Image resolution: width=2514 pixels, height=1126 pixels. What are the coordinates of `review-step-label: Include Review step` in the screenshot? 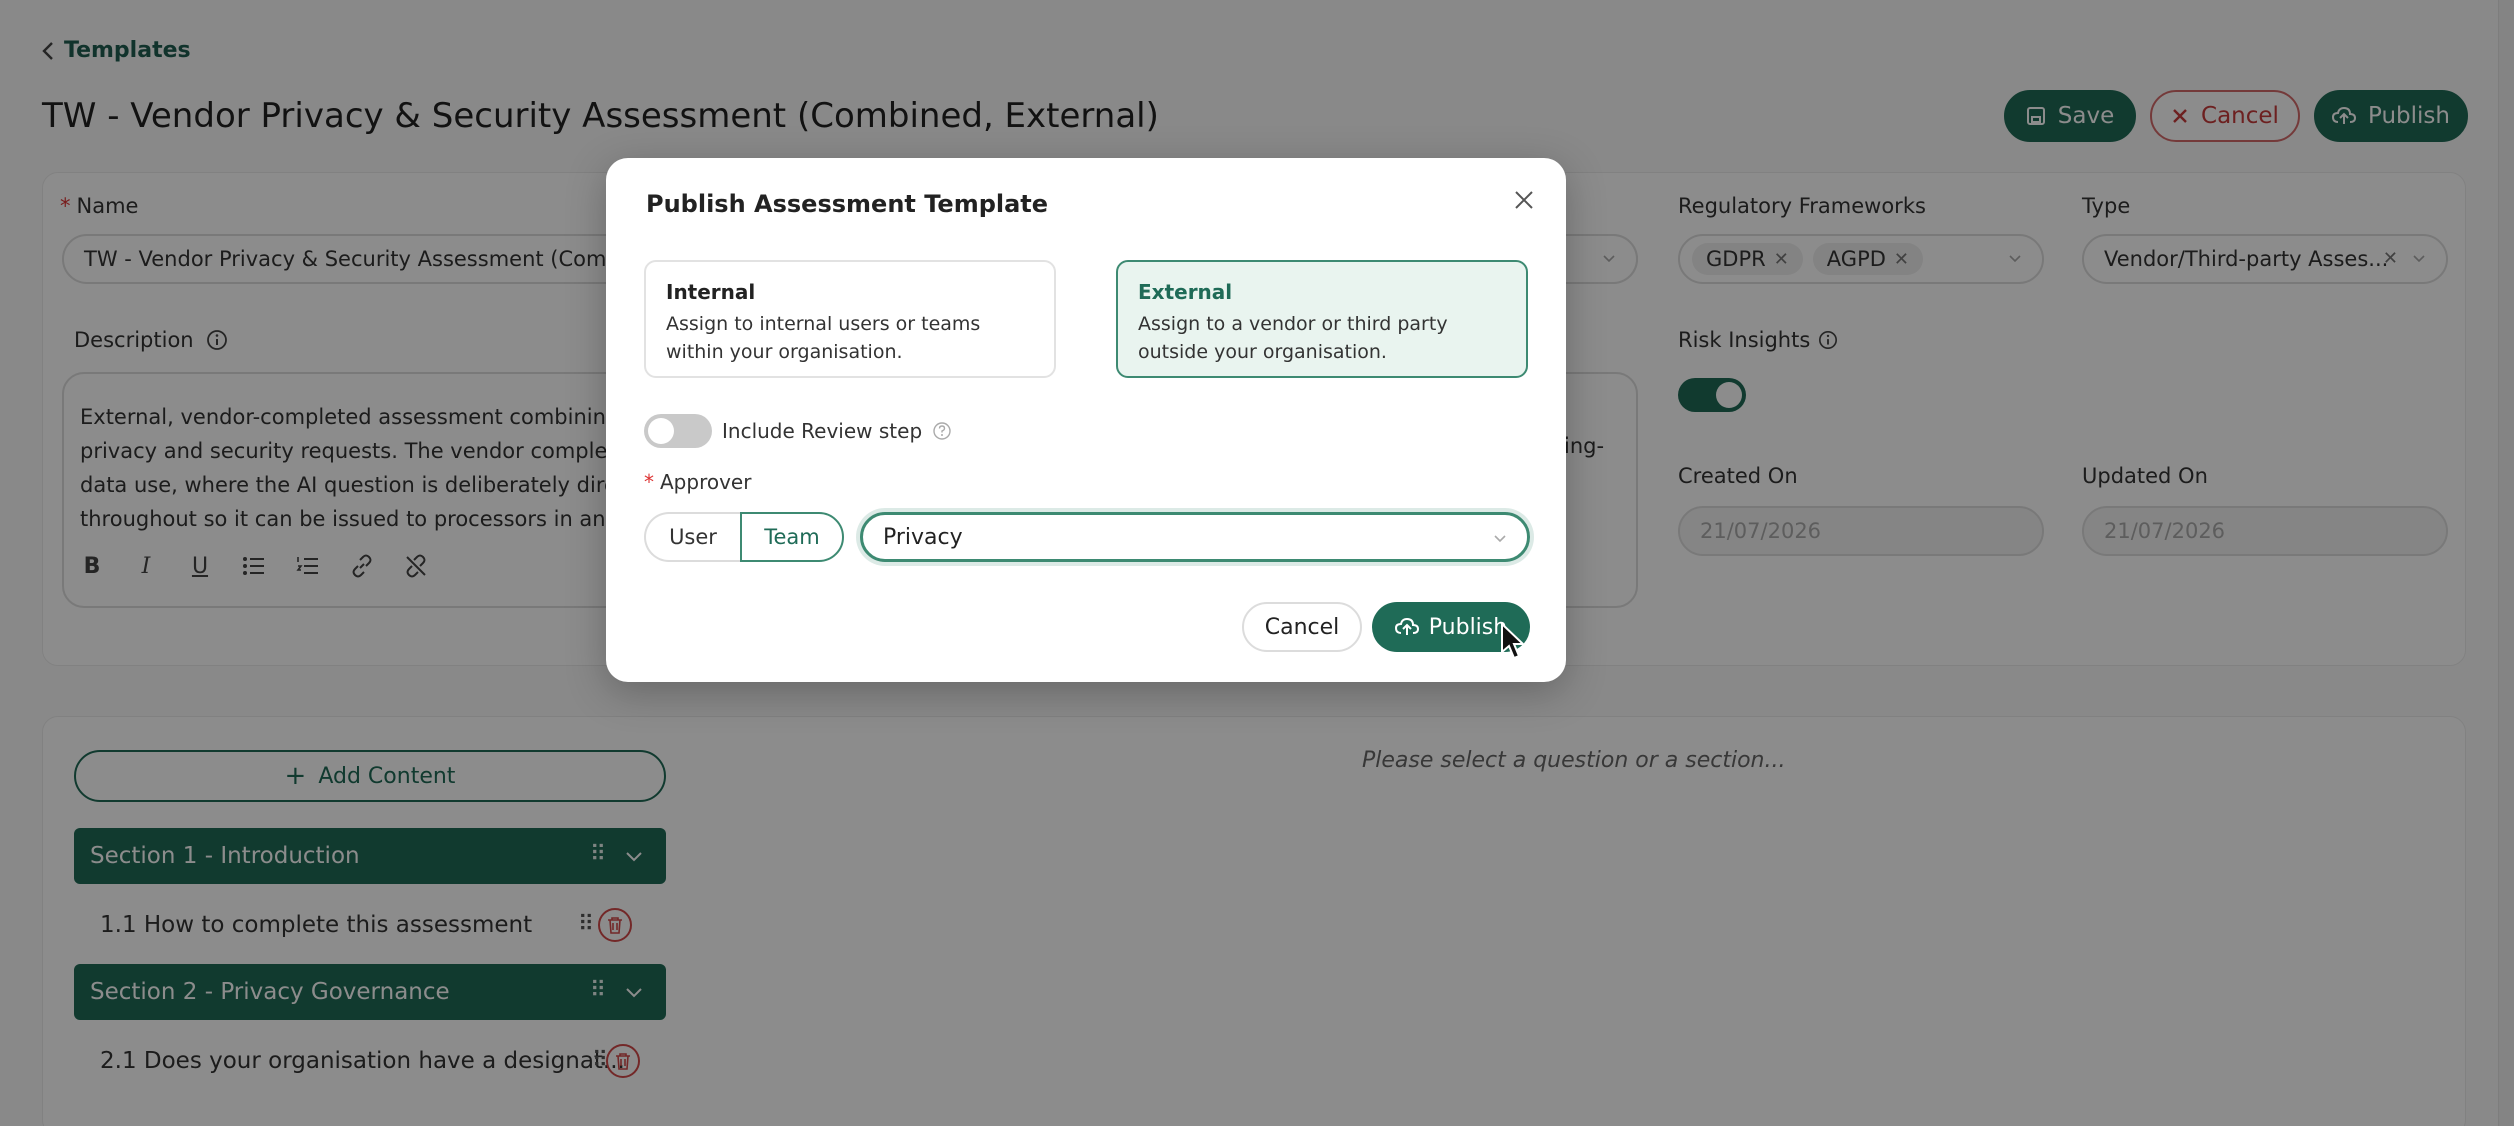 It's located at (822, 431).